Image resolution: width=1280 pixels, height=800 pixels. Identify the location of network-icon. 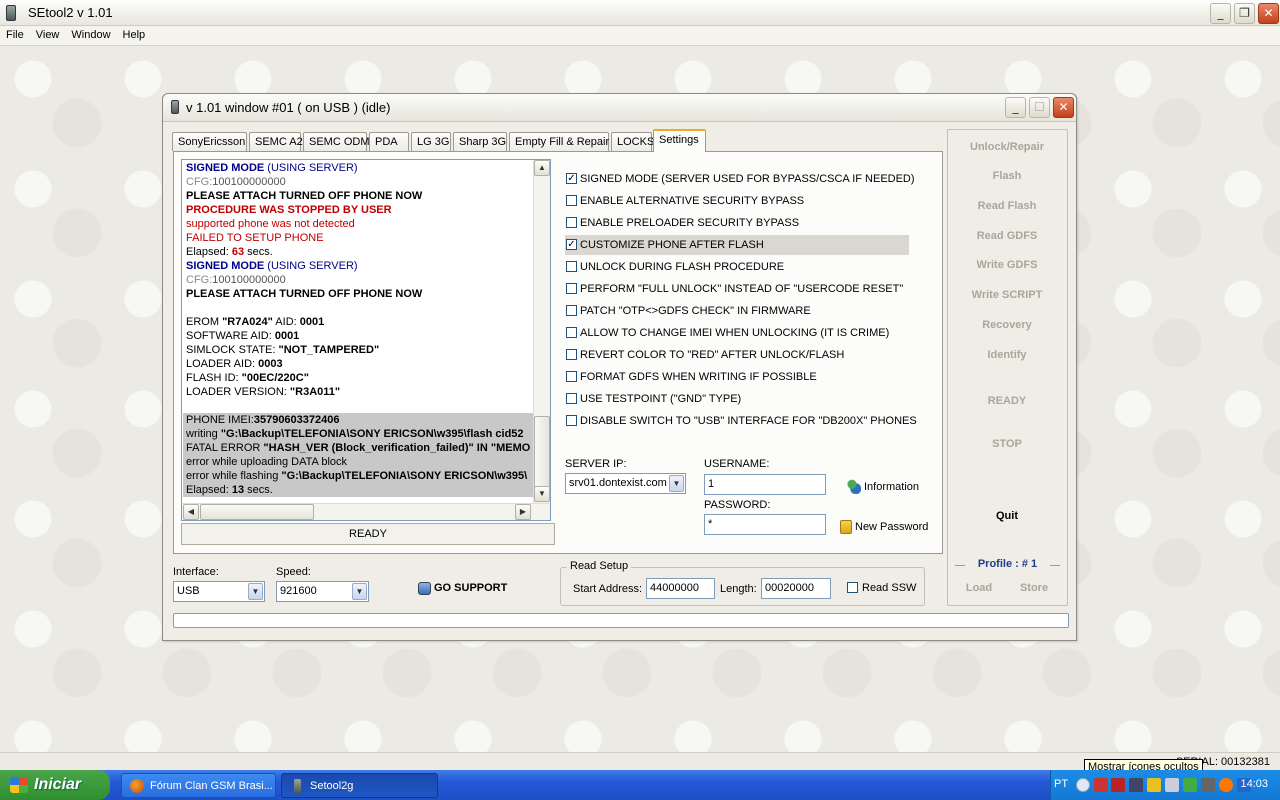
(1190, 785).